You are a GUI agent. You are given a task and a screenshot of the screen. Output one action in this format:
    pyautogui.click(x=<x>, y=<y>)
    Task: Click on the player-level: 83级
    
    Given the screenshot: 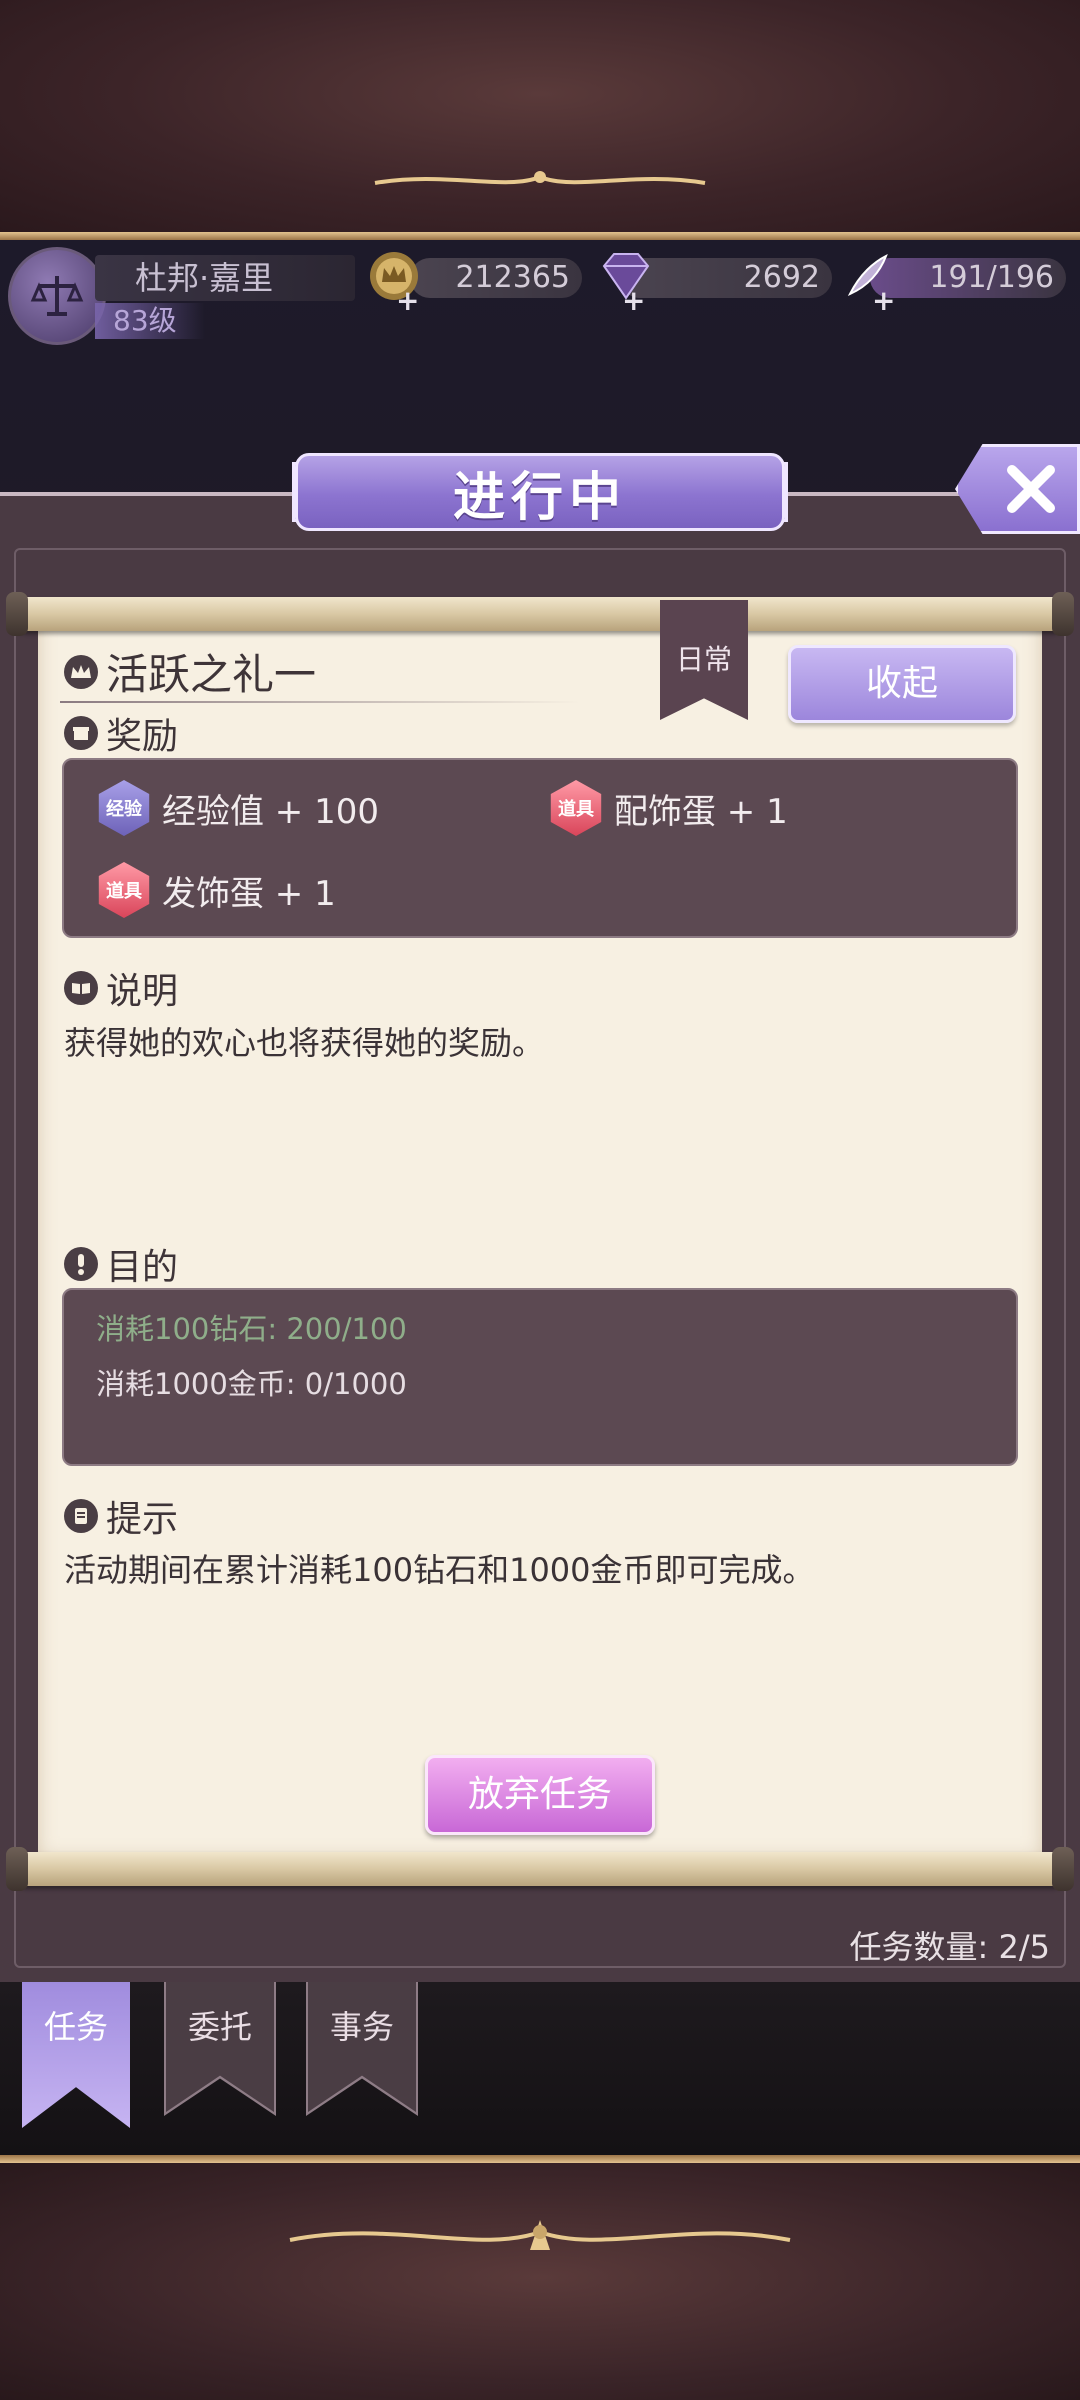 What is the action you would take?
    pyautogui.click(x=150, y=321)
    